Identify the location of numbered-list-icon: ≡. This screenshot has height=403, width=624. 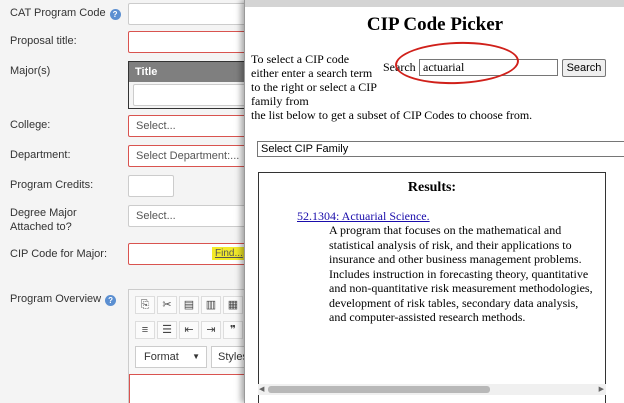
(145, 330).